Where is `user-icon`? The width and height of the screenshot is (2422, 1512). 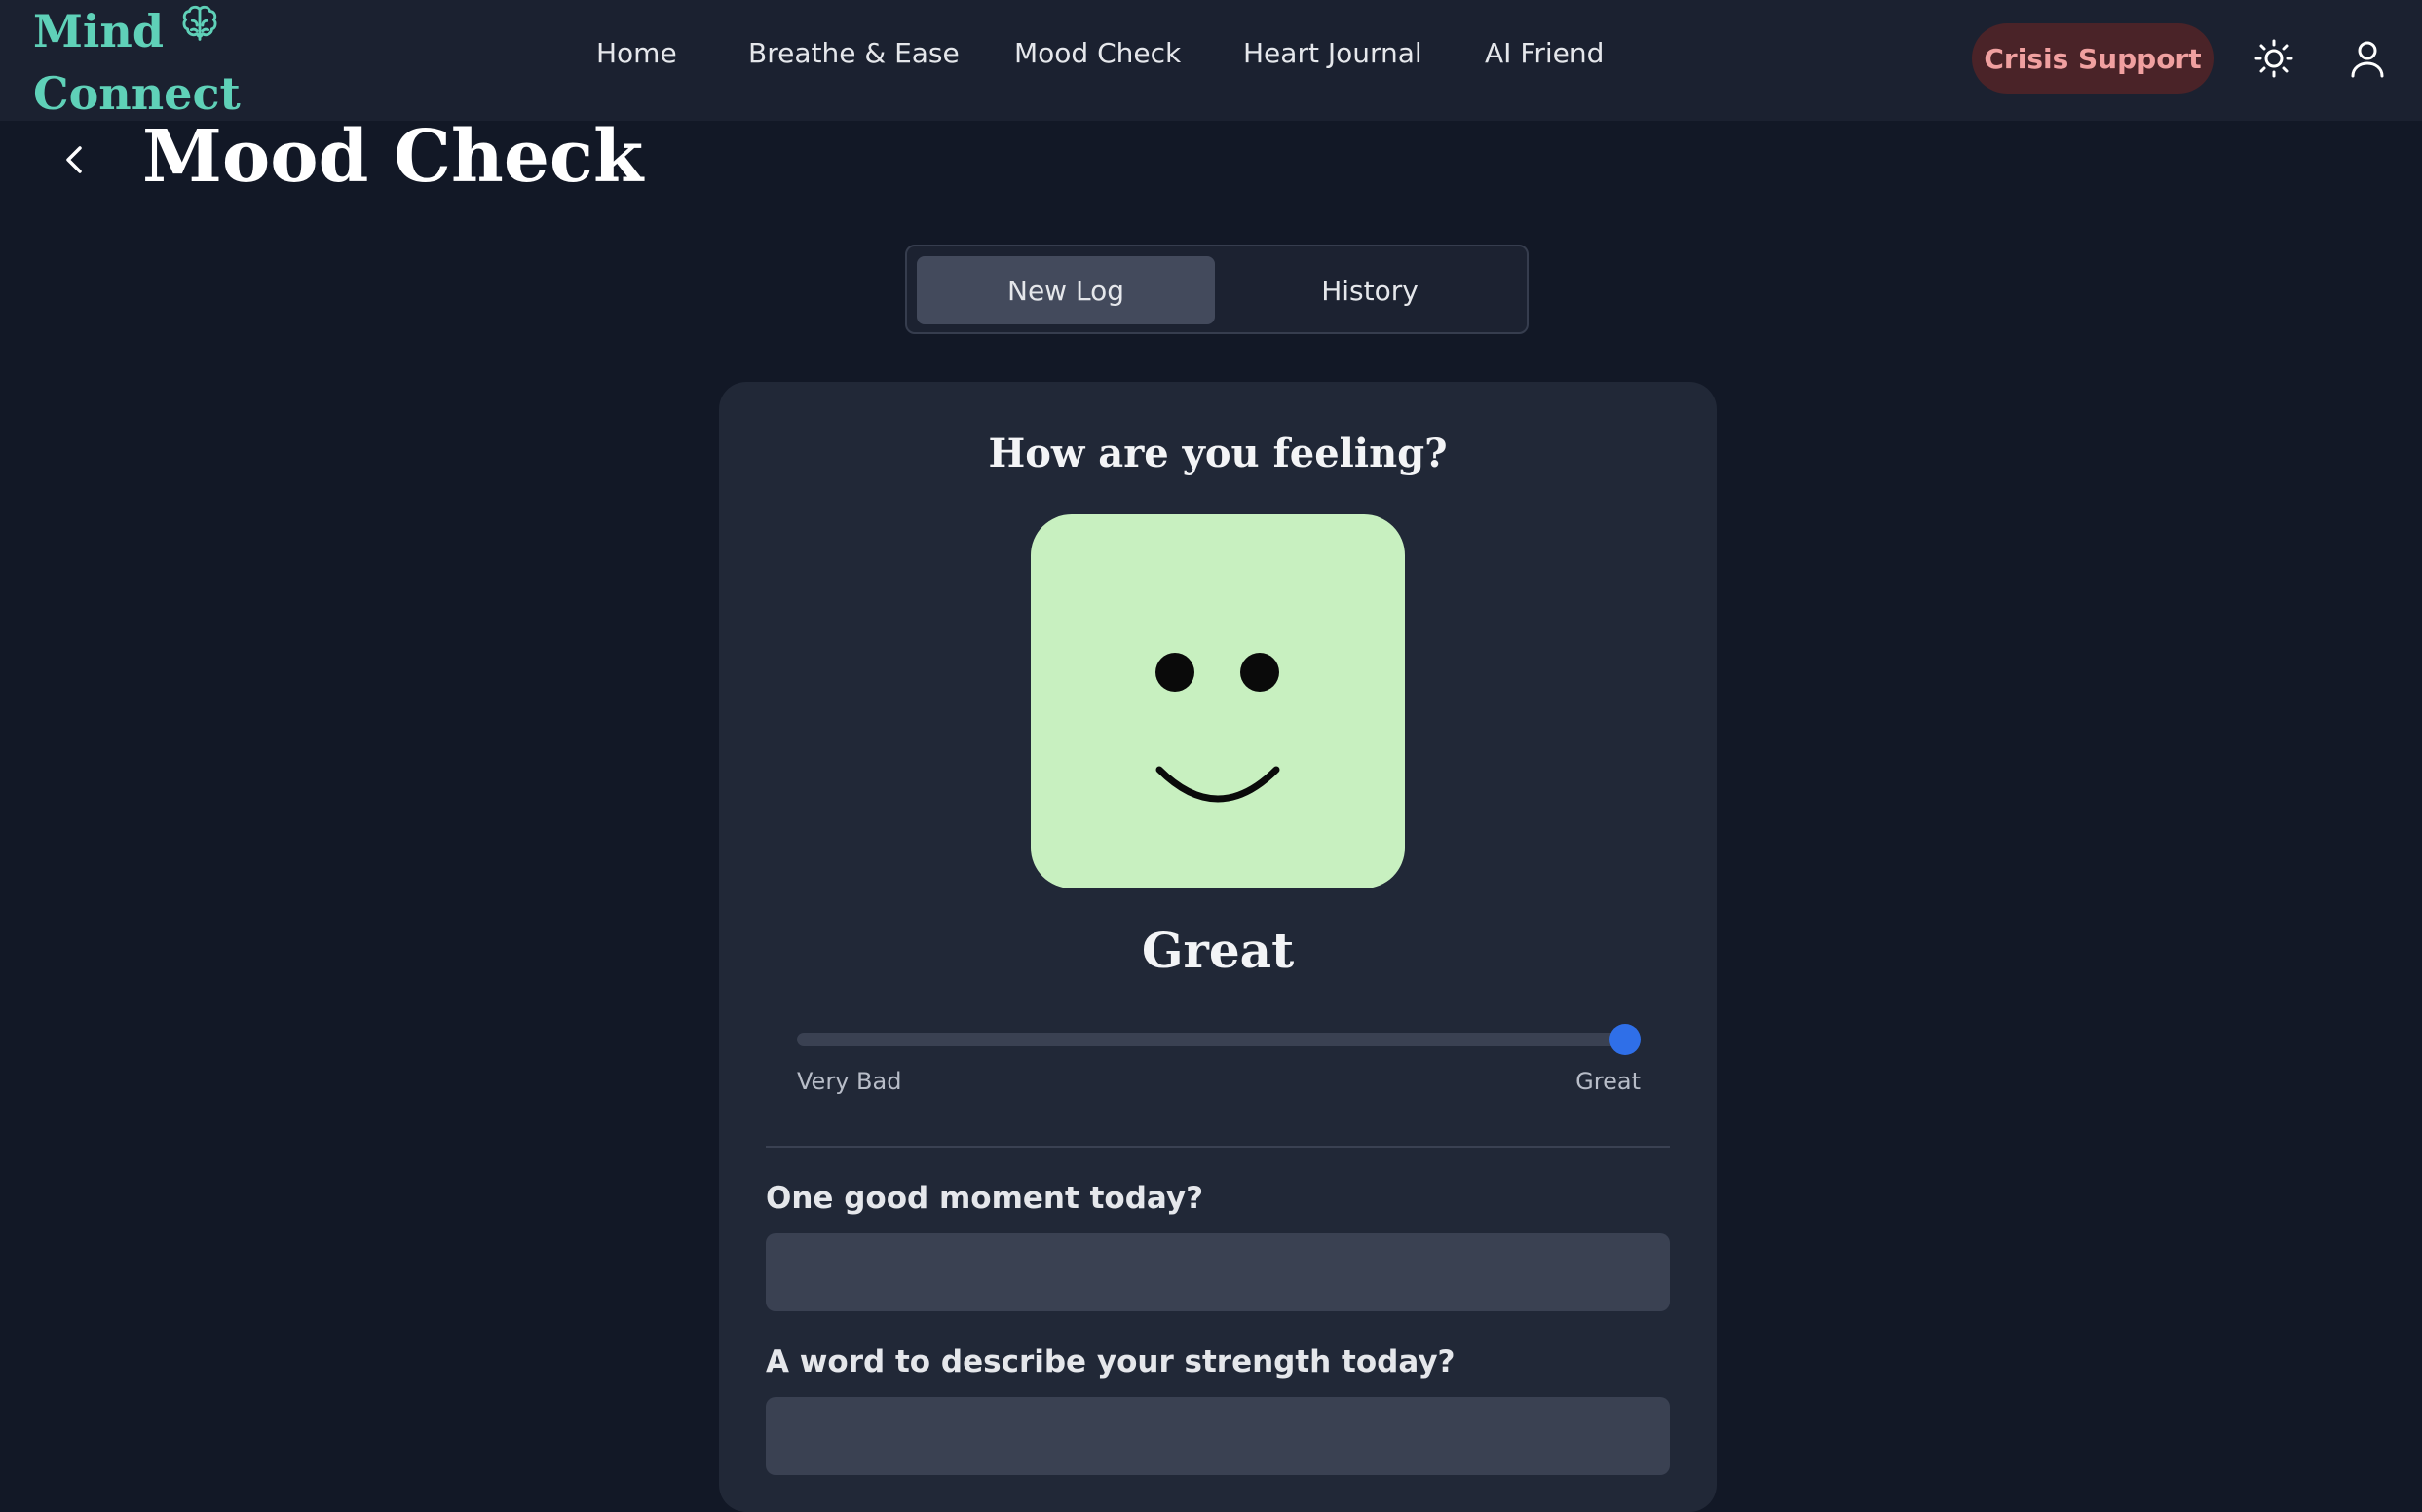
user-icon is located at coordinates (2367, 58).